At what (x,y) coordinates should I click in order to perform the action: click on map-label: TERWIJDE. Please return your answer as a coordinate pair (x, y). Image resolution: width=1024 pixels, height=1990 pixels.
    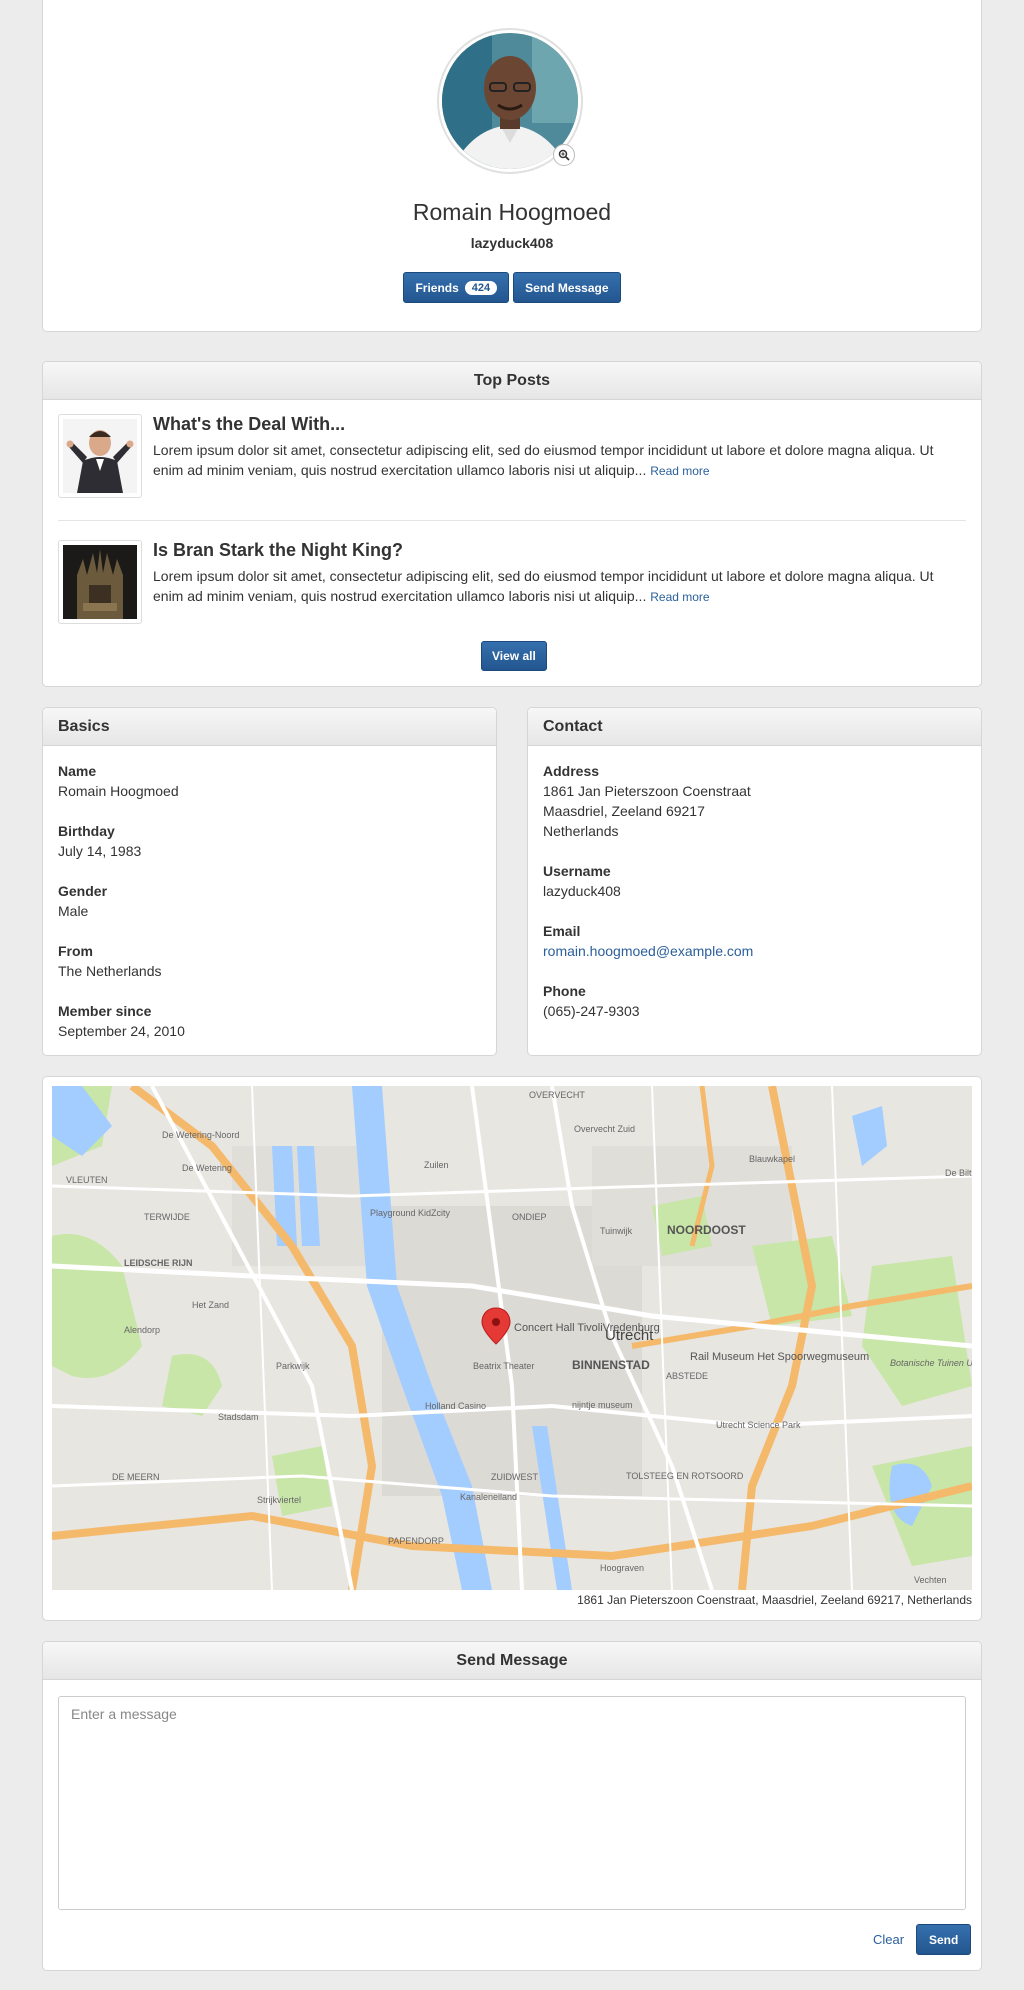
    Looking at the image, I should click on (167, 1217).